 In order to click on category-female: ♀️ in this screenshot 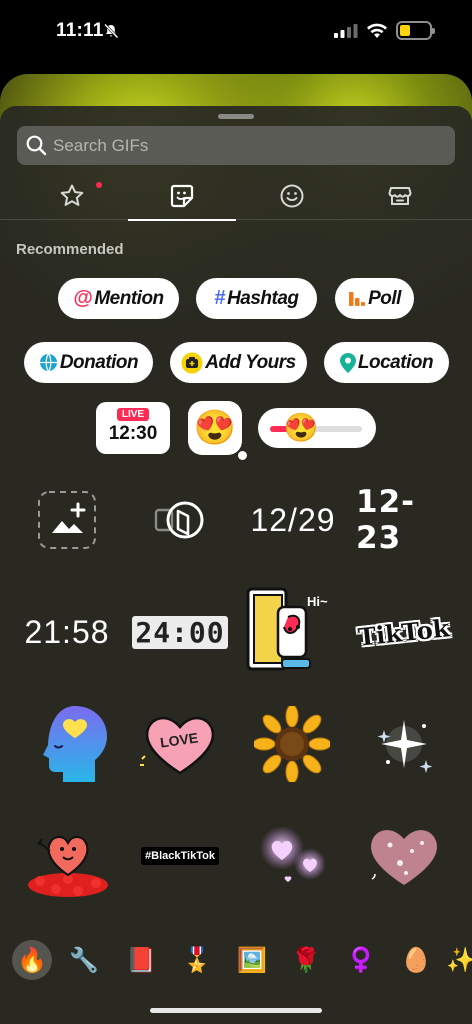, I will do `click(361, 960)`.